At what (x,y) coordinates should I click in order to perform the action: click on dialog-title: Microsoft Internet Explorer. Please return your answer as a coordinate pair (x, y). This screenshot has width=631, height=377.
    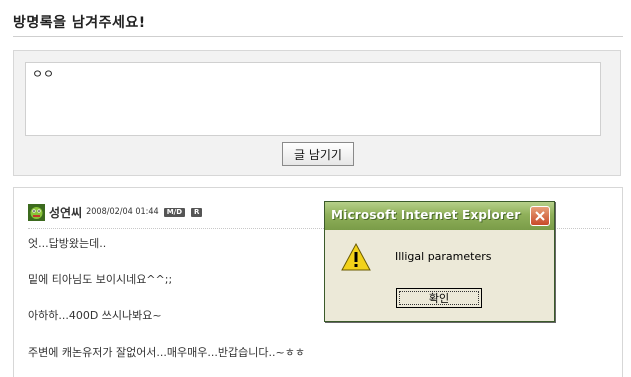
    Looking at the image, I should click on (426, 215).